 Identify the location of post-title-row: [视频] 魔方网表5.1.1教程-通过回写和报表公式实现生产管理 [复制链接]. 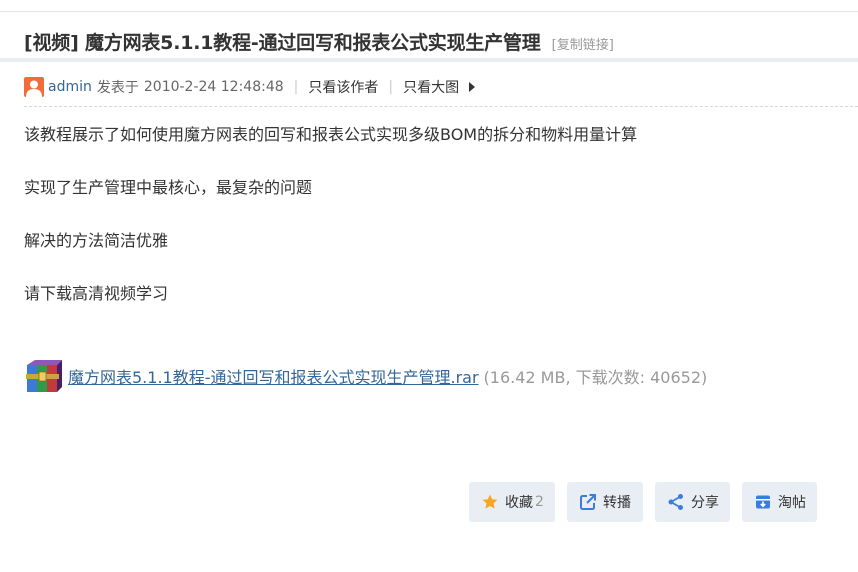
(319, 41).